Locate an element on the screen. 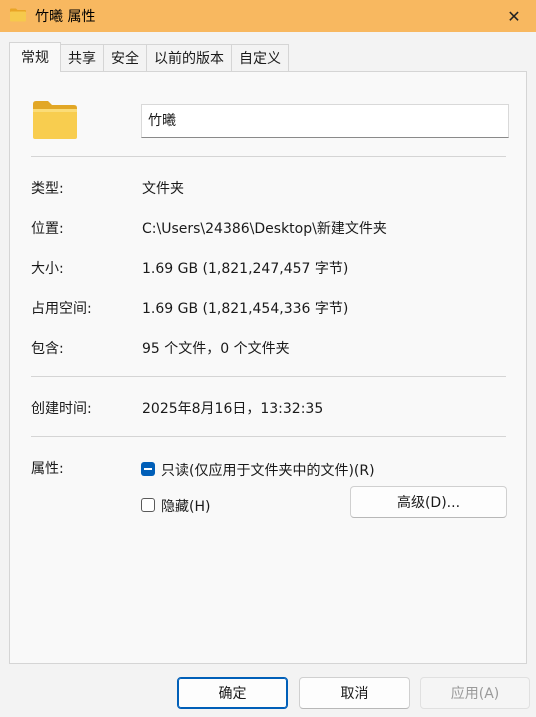 Image resolution: width=536 pixels, height=717 pixels. readonly-label: 只读(仅应用于文件夹中的文件)(R) is located at coordinates (268, 470).